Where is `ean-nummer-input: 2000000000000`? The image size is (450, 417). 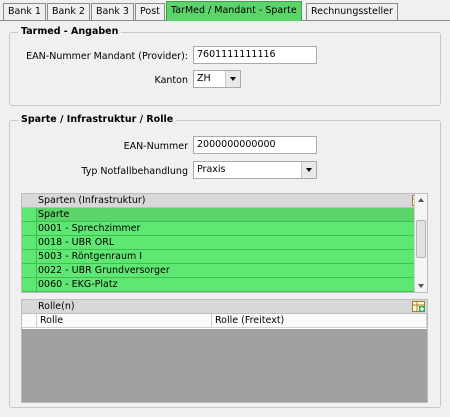
ean-nummer-input: 2000000000000 is located at coordinates (255, 145).